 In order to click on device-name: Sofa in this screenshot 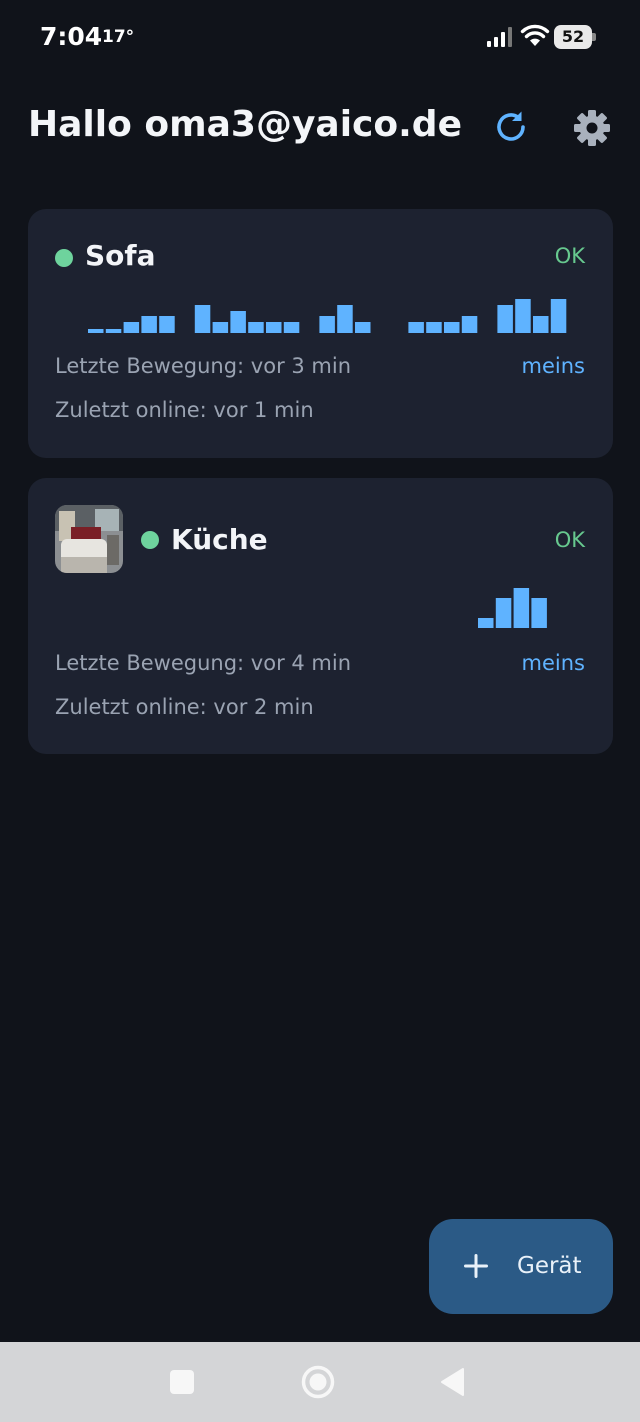, I will do `click(120, 255)`.